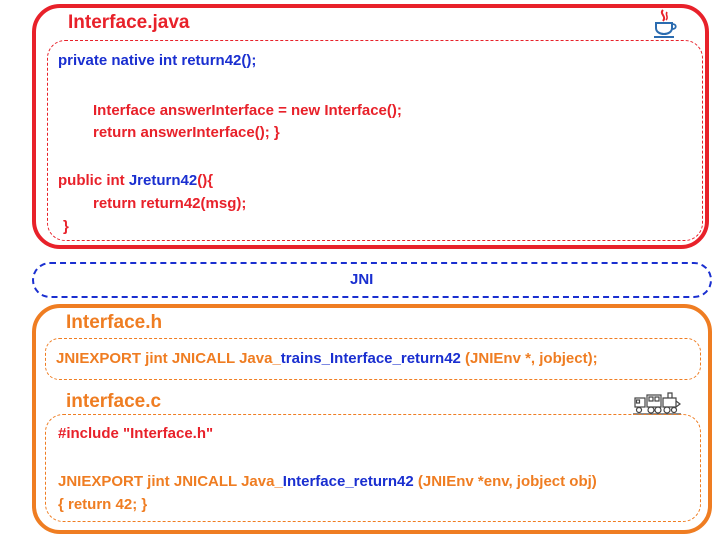 This screenshot has width=720, height=540. Describe the element at coordinates (348, 481) in the screenshot. I see `c-function-name: Interface_return42` at that location.